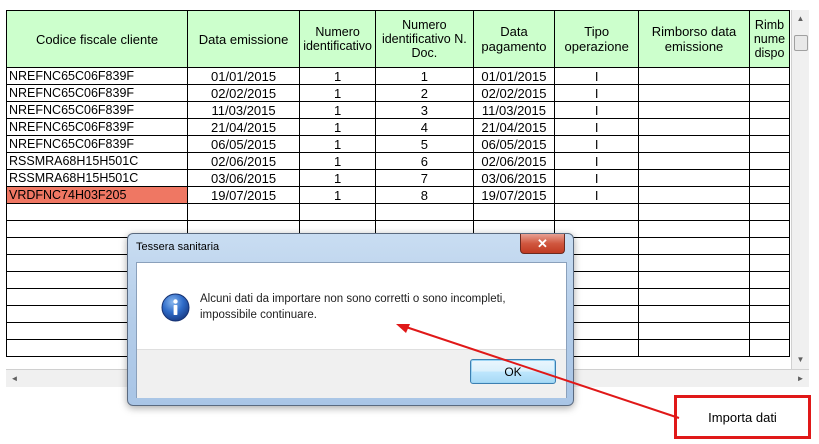 This screenshot has width=819, height=444. Describe the element at coordinates (800, 378) in the screenshot. I see `scroll-right-icon: ►` at that location.